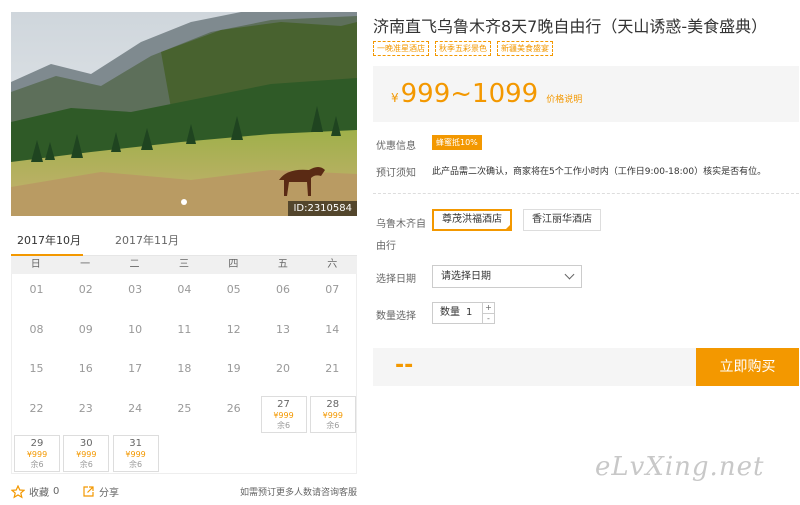 The height and width of the screenshot is (505, 800). I want to click on calendar-day: 09, so click(85, 335).